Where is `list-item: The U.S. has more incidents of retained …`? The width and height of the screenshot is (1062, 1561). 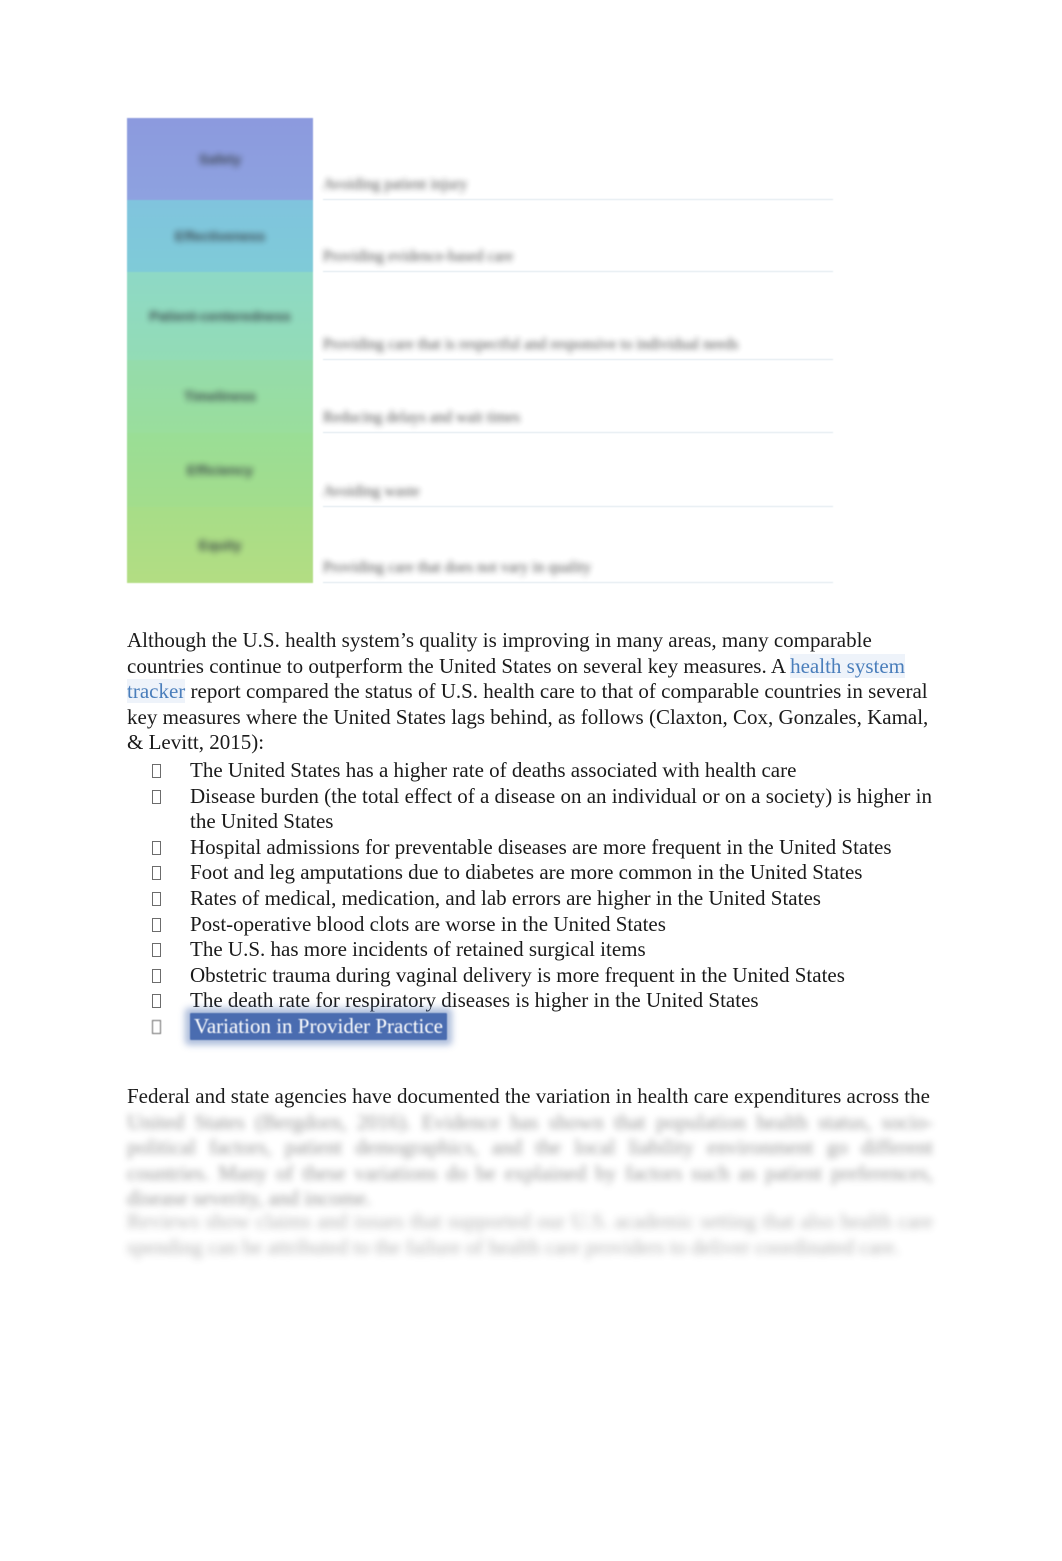
list-item: The U.S. has more incidents of retained … is located at coordinates (552, 950).